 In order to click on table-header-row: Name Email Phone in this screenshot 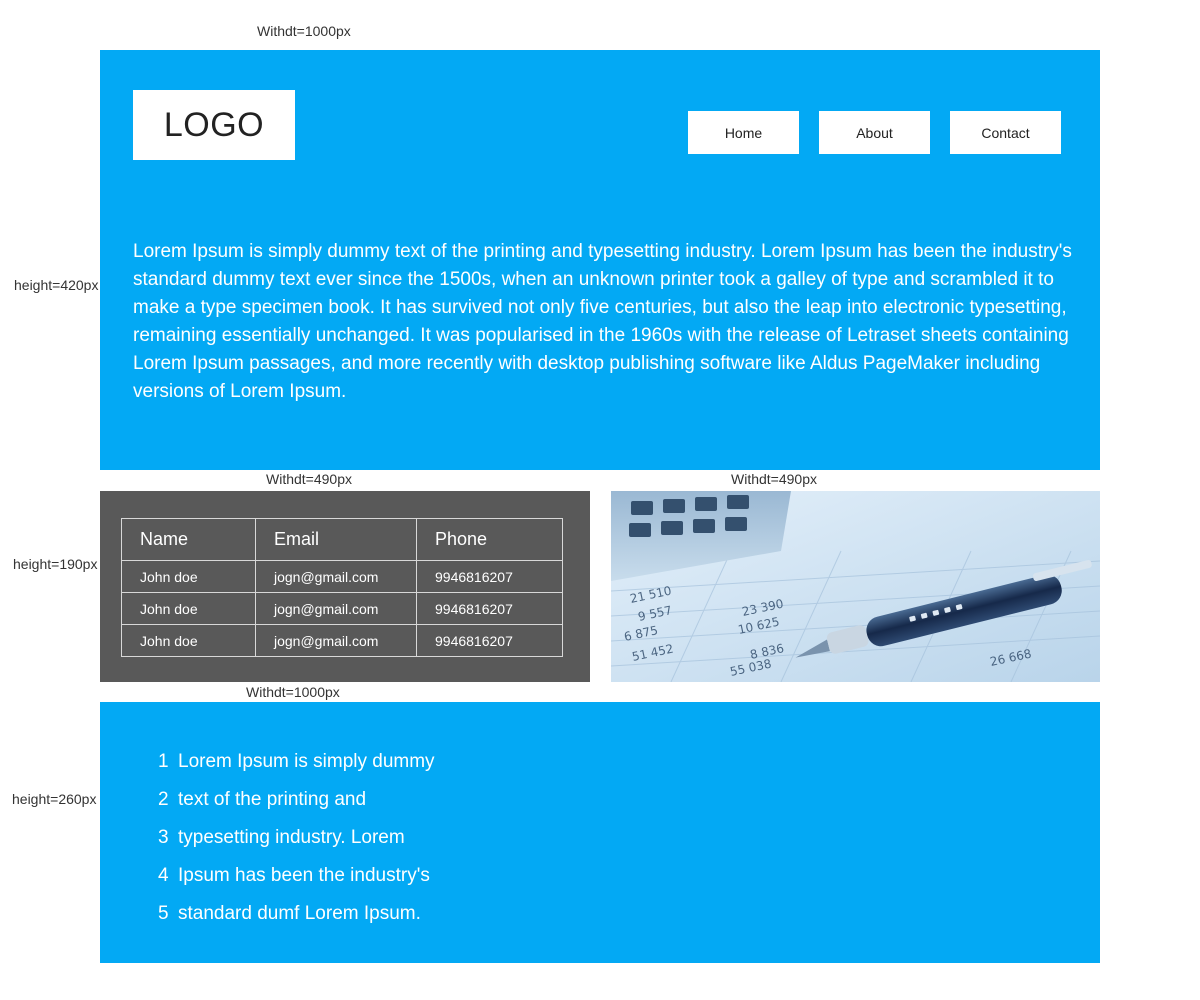, I will do `click(342, 539)`.